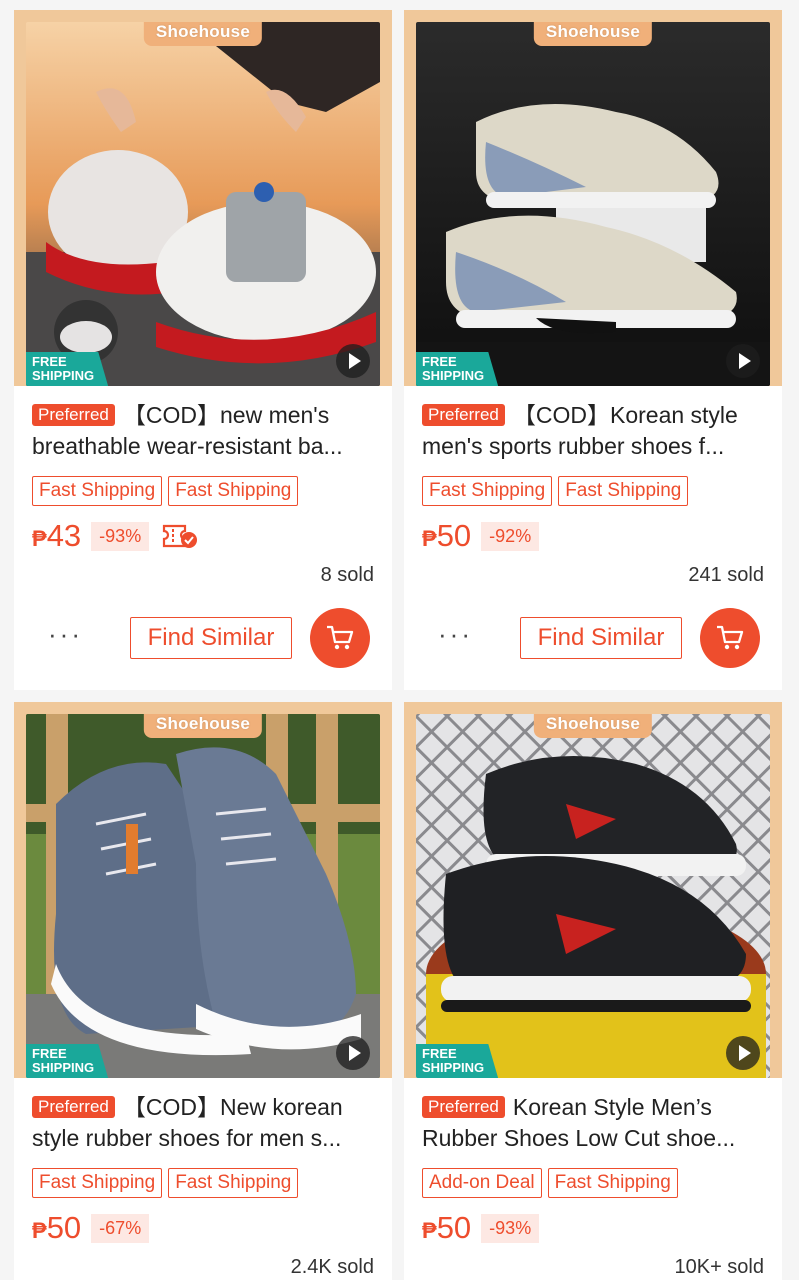  Describe the element at coordinates (595, 1228) in the screenshot. I see `price-row: ₱50 -93%` at that location.